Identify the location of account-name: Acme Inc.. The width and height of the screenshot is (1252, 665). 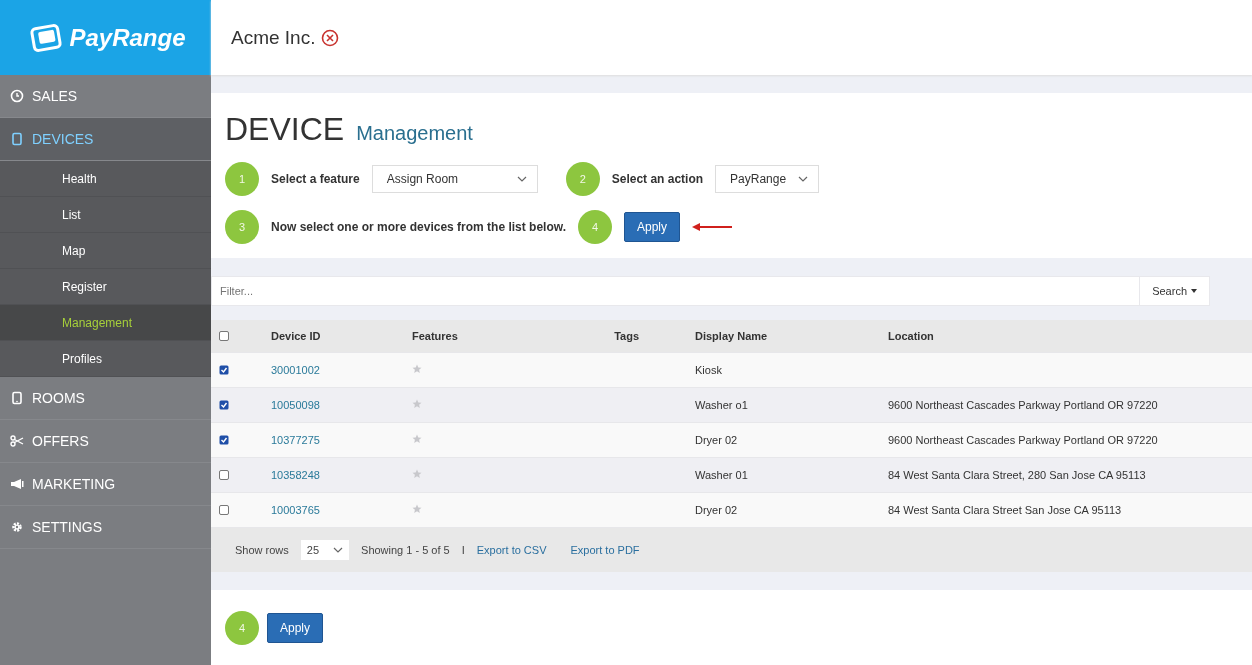
(273, 37).